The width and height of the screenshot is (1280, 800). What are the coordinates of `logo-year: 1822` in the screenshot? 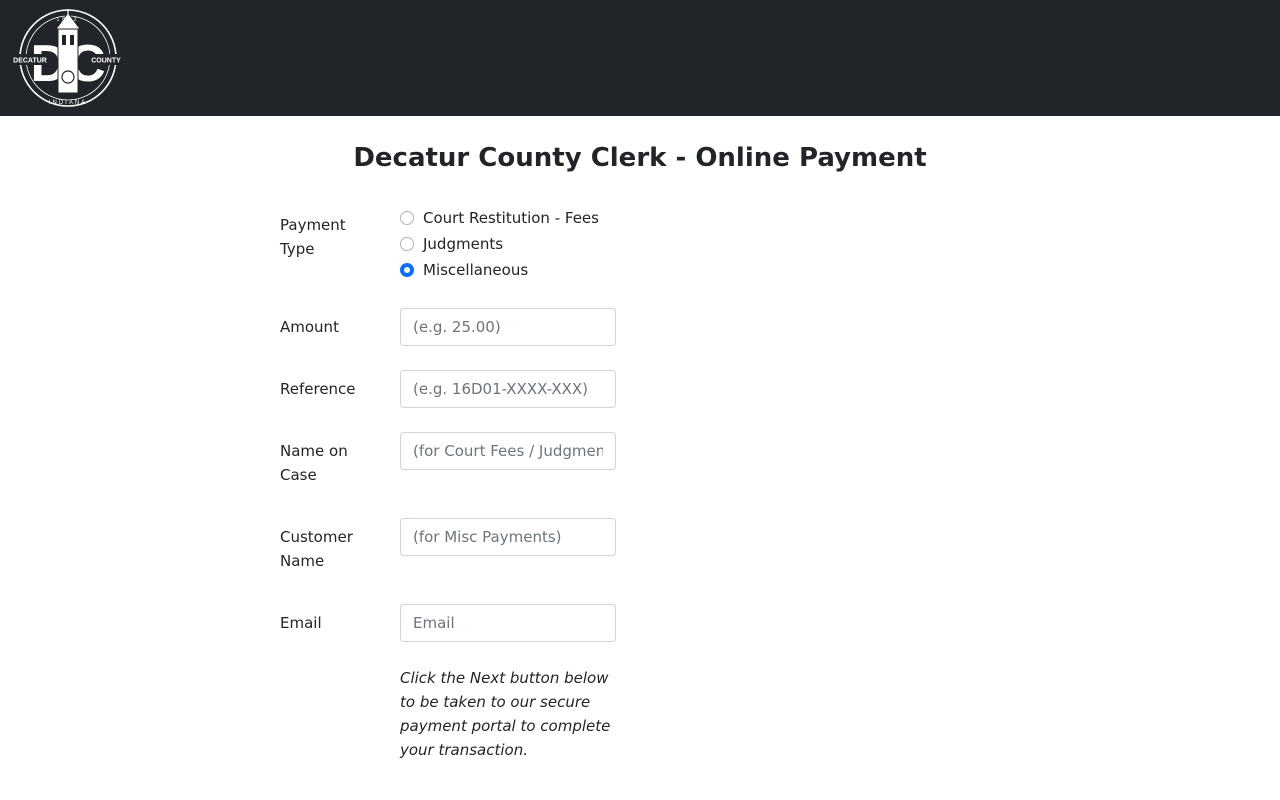 It's located at (67, 20).